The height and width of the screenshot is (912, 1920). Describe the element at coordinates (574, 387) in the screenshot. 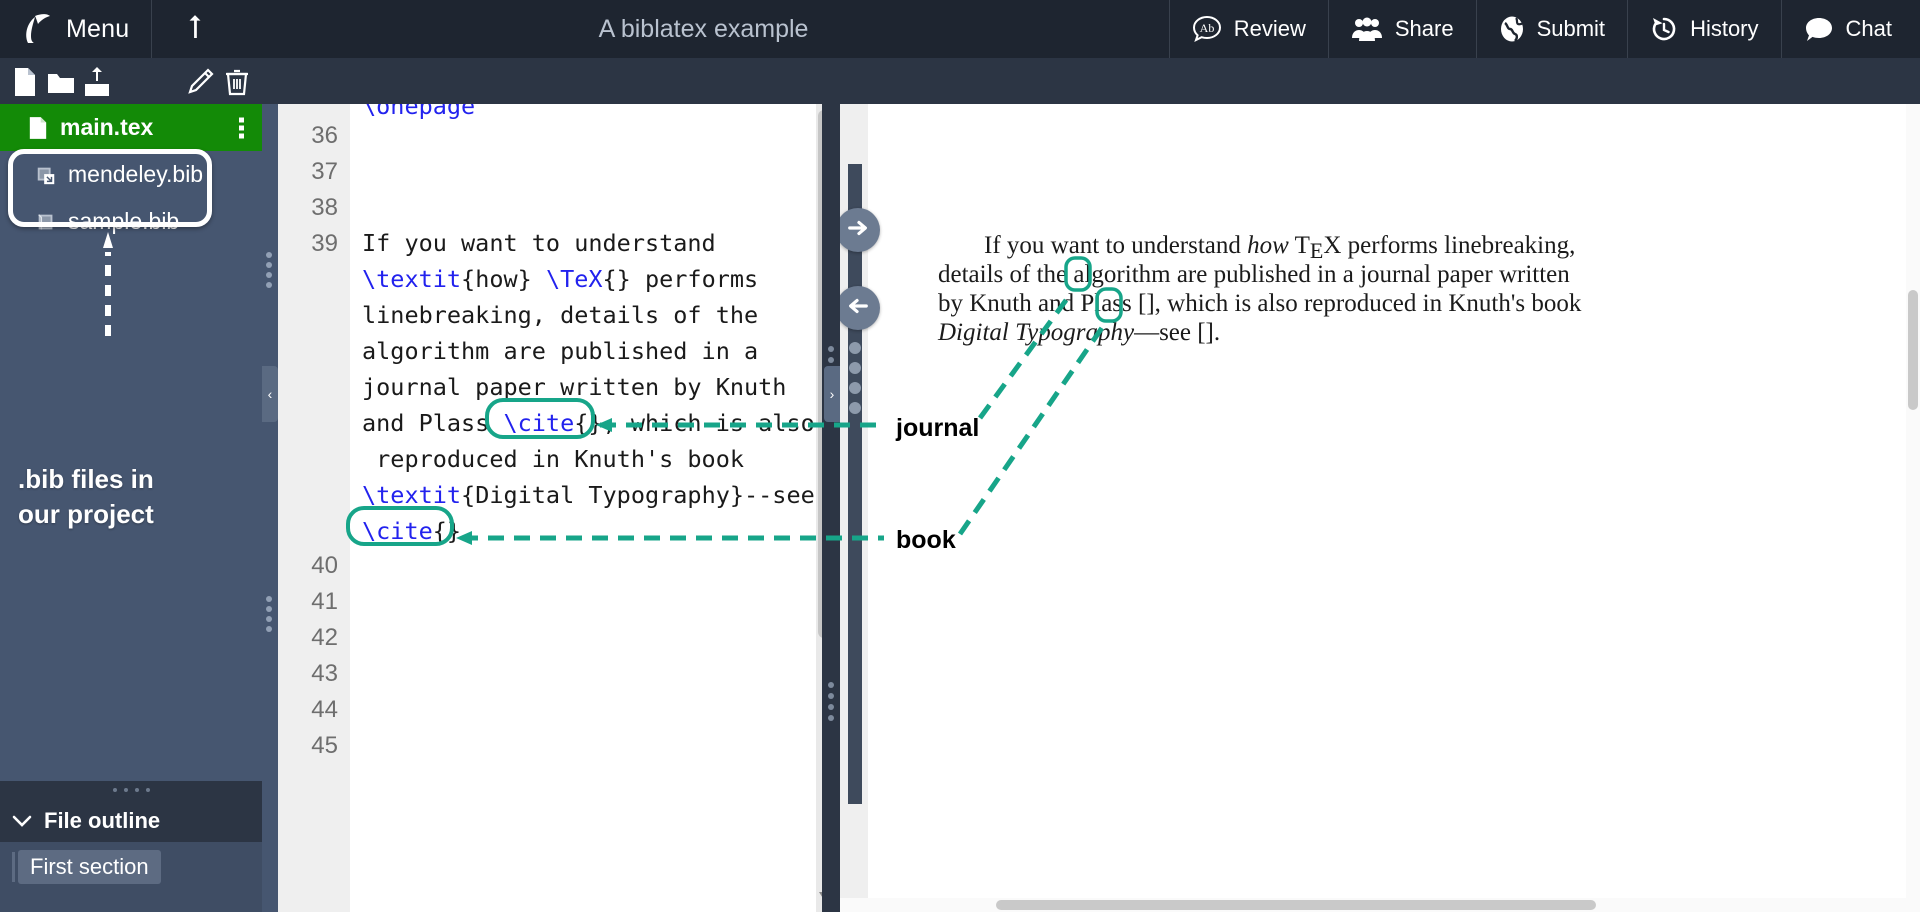

I see `code-line-text: journal paper written by Knuth` at that location.